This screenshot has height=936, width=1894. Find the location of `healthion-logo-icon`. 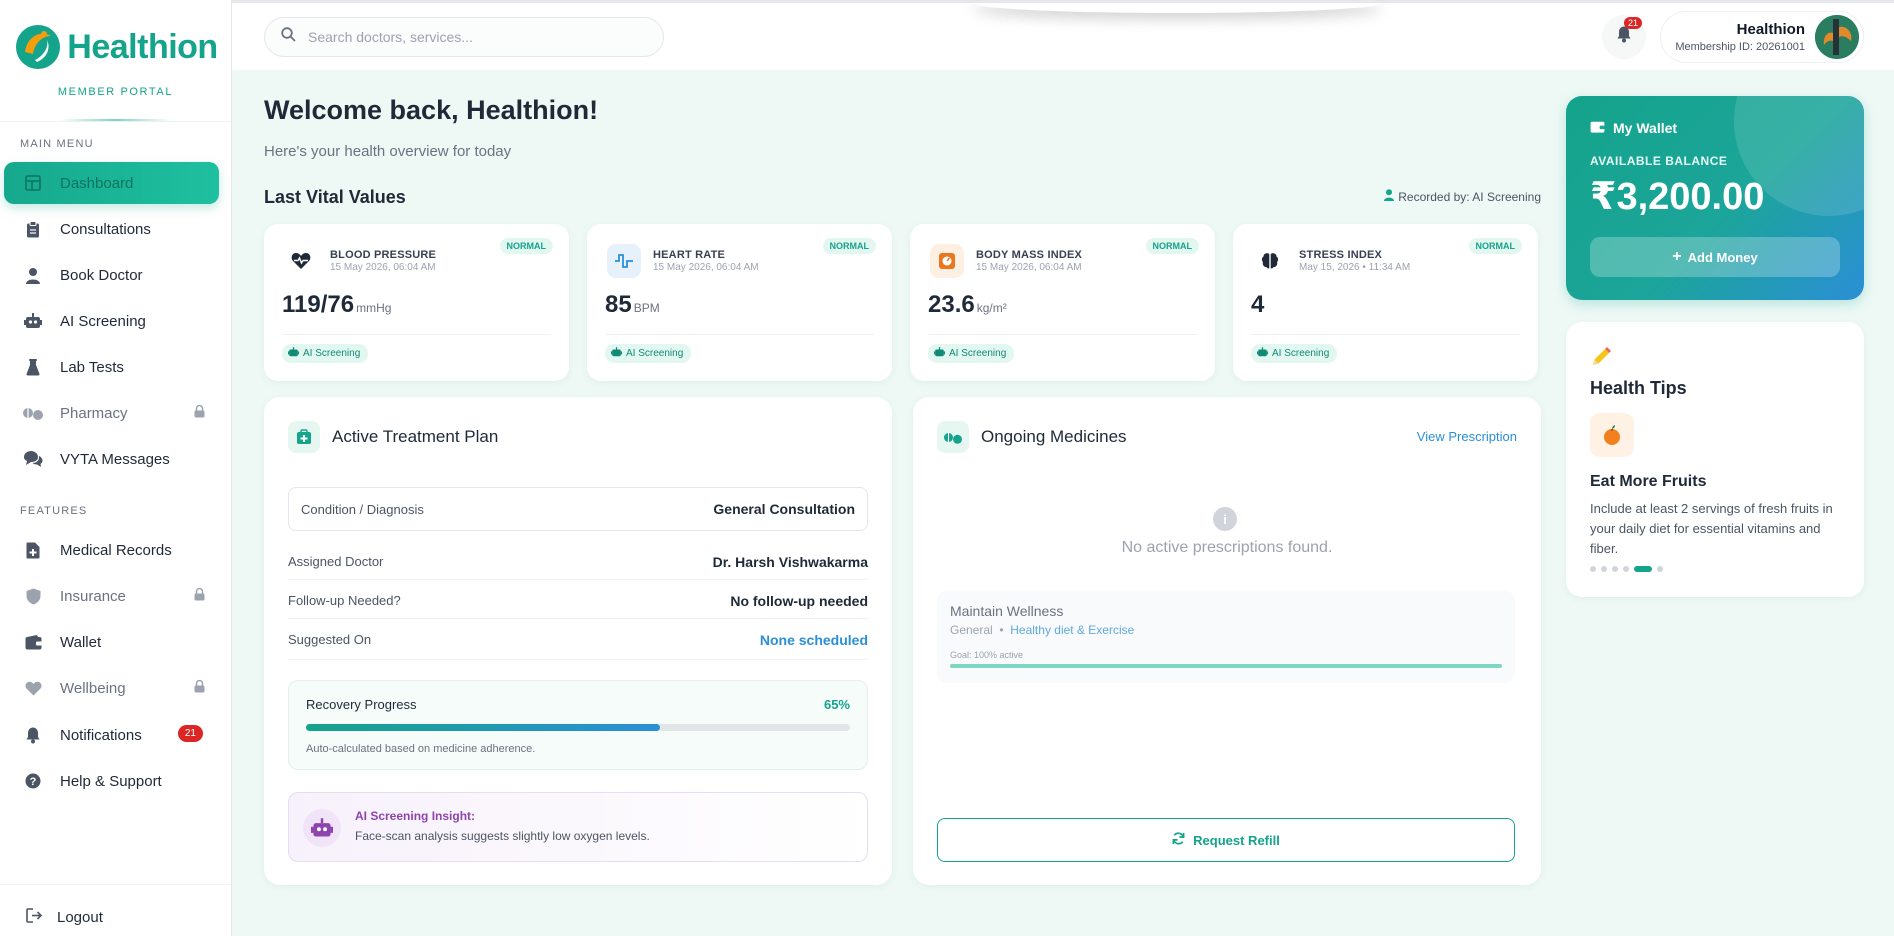

healthion-logo-icon is located at coordinates (38, 47).